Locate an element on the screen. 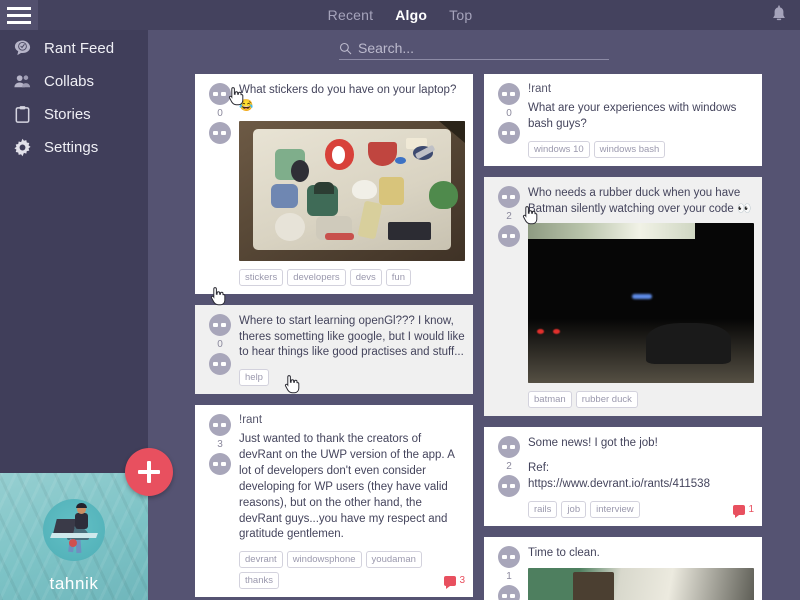 Image resolution: width=800 pixels, height=600 pixels. tag: developers is located at coordinates (316, 277).